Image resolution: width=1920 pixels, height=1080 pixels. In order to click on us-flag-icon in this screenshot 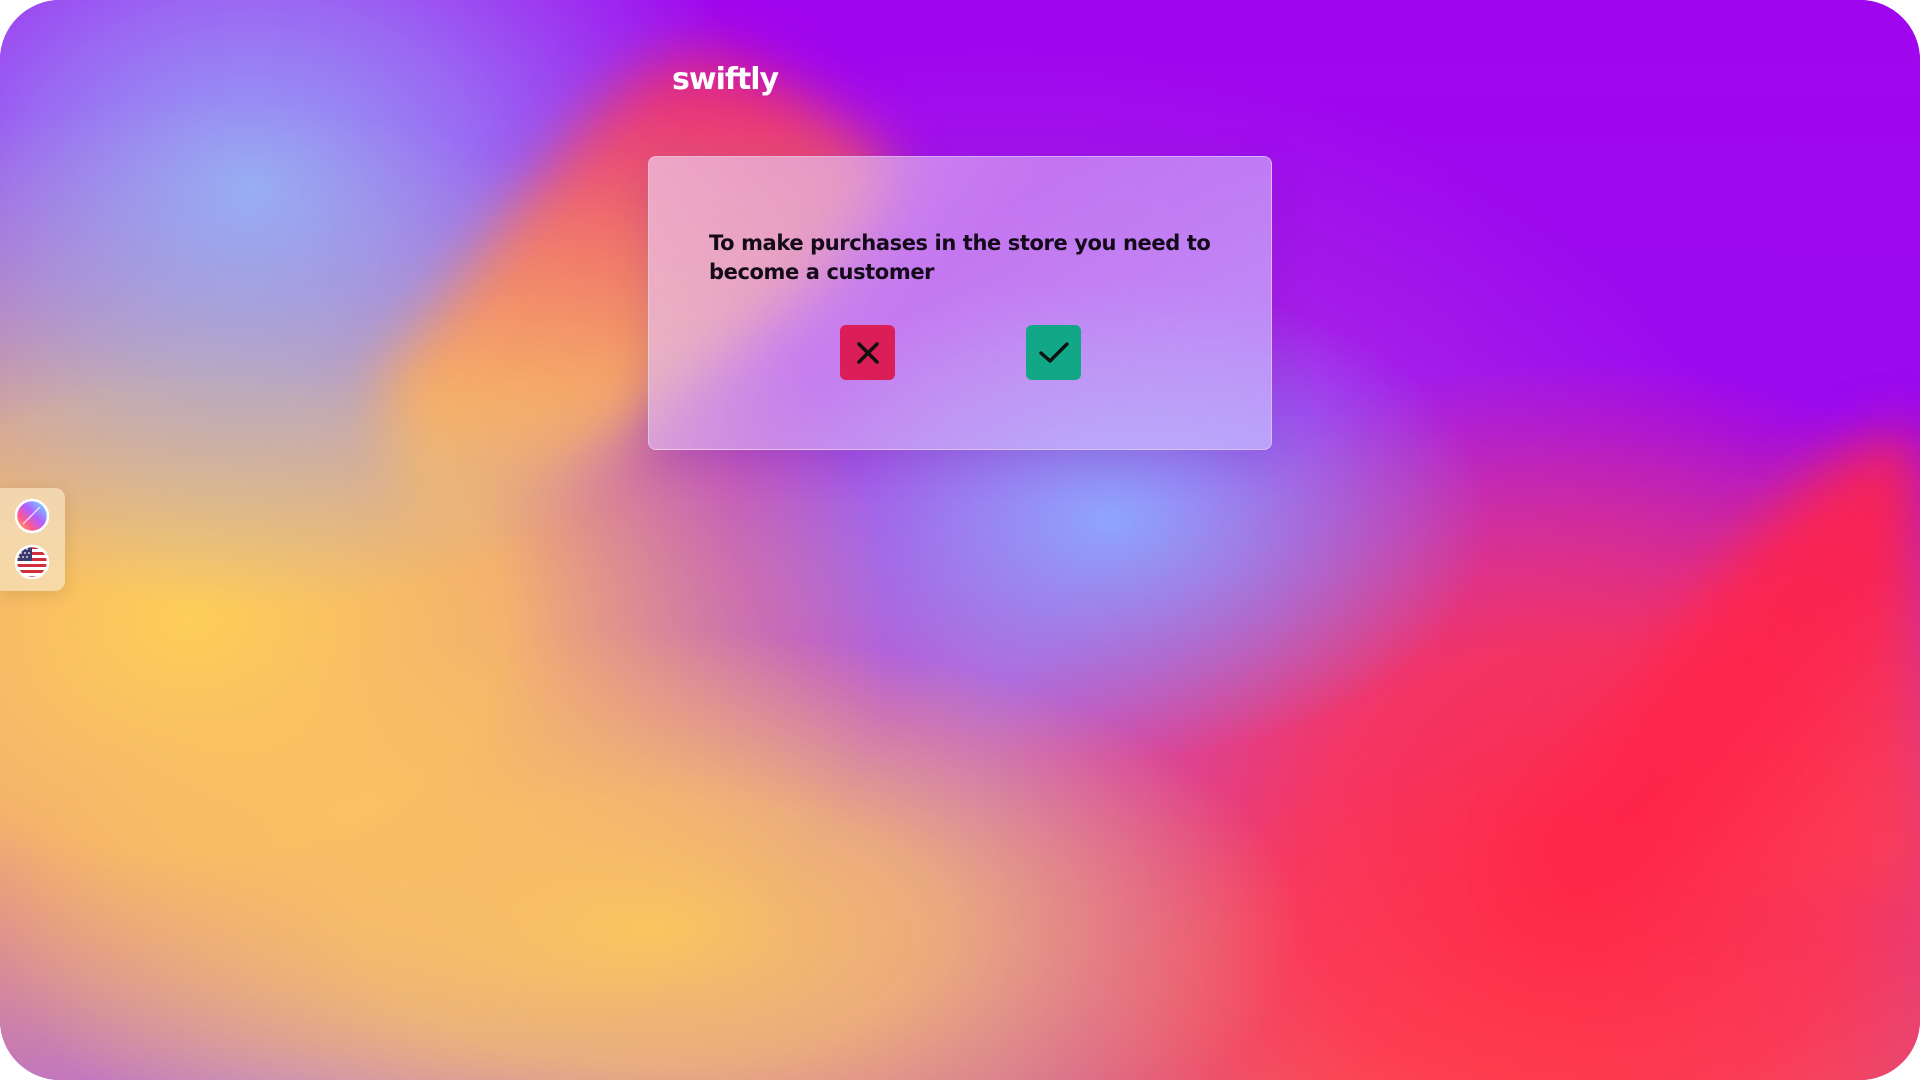, I will do `click(32, 562)`.